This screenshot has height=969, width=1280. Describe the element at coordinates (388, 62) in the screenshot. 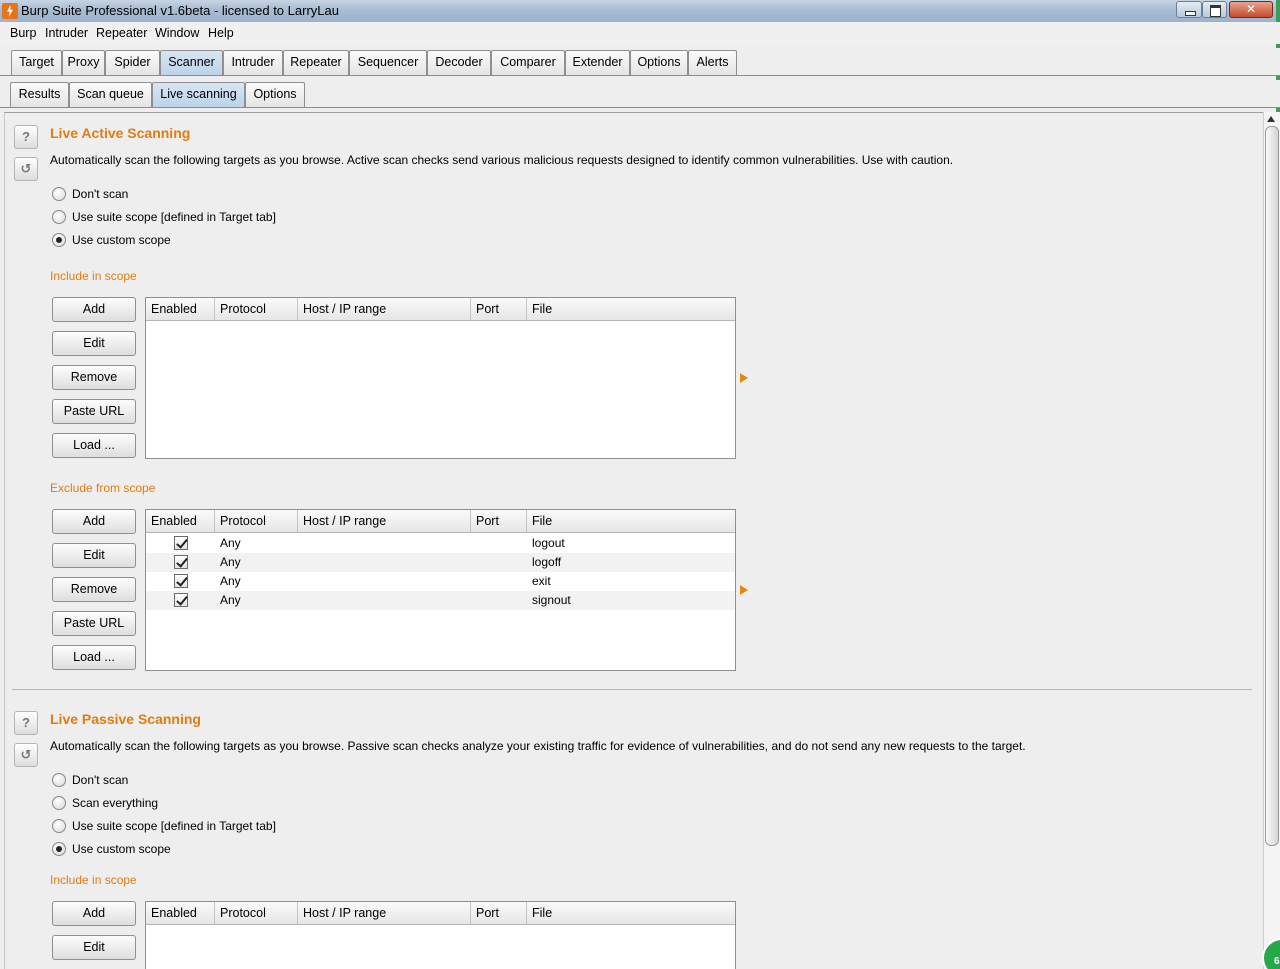

I see `tab-sequencer: Sequencer` at that location.